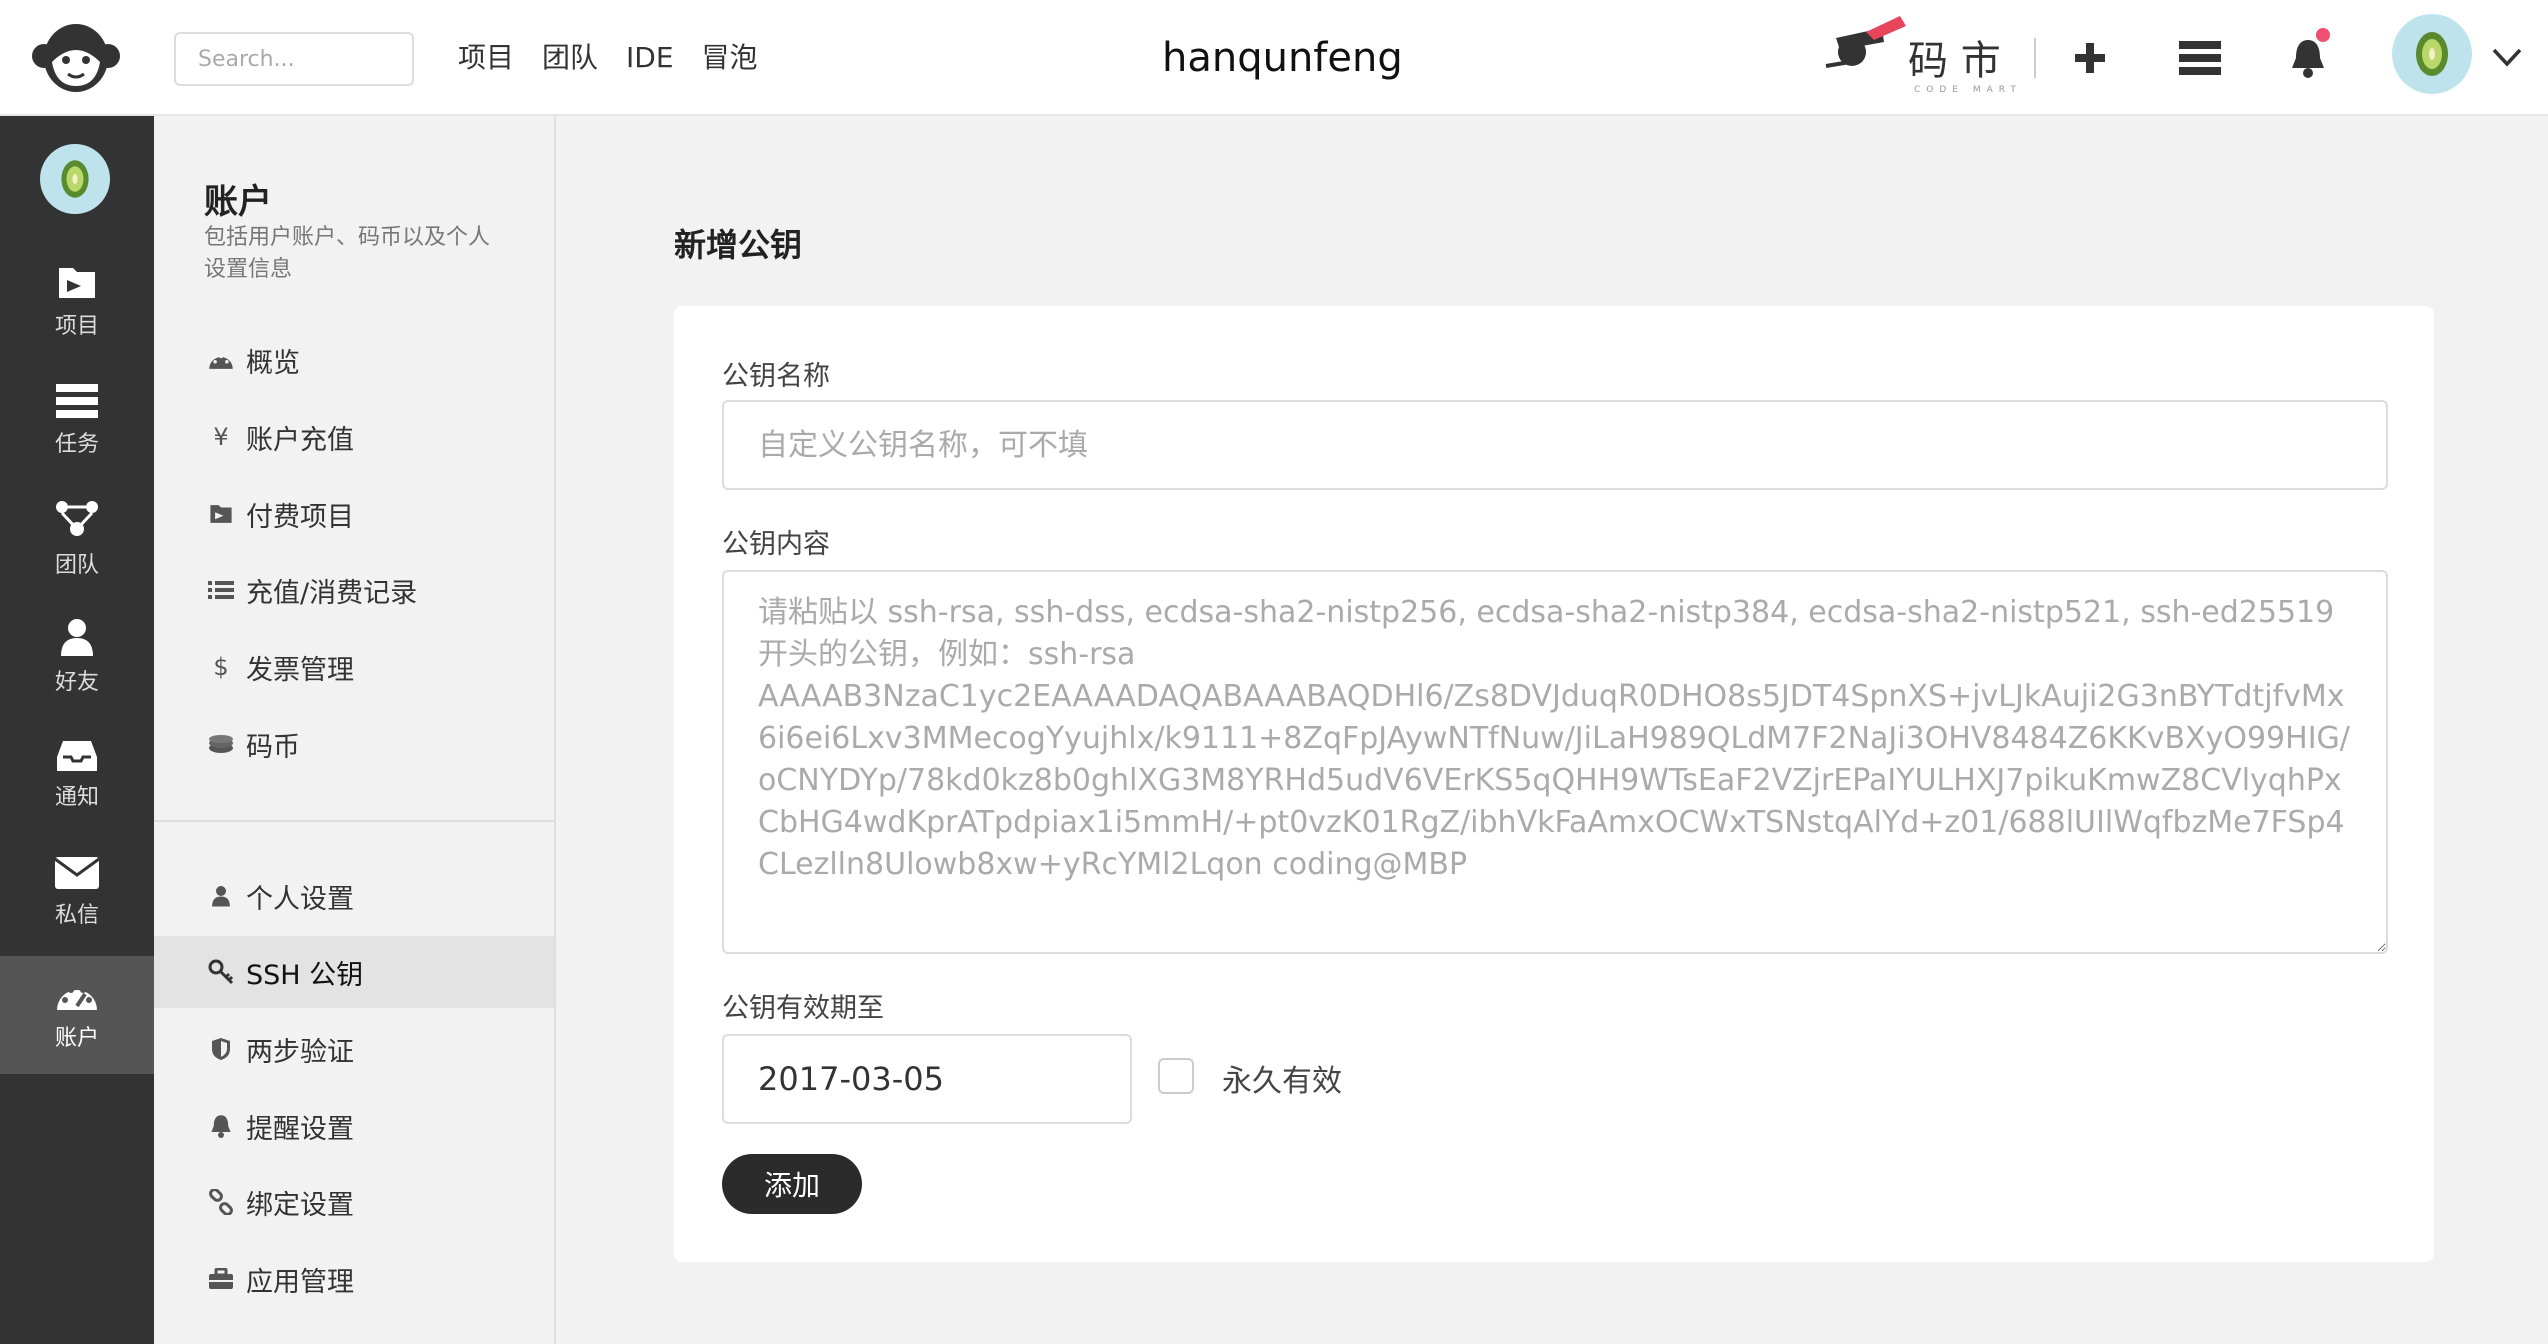 The height and width of the screenshot is (1344, 2548). I want to click on menu-item-label: 发票管理, so click(300, 670).